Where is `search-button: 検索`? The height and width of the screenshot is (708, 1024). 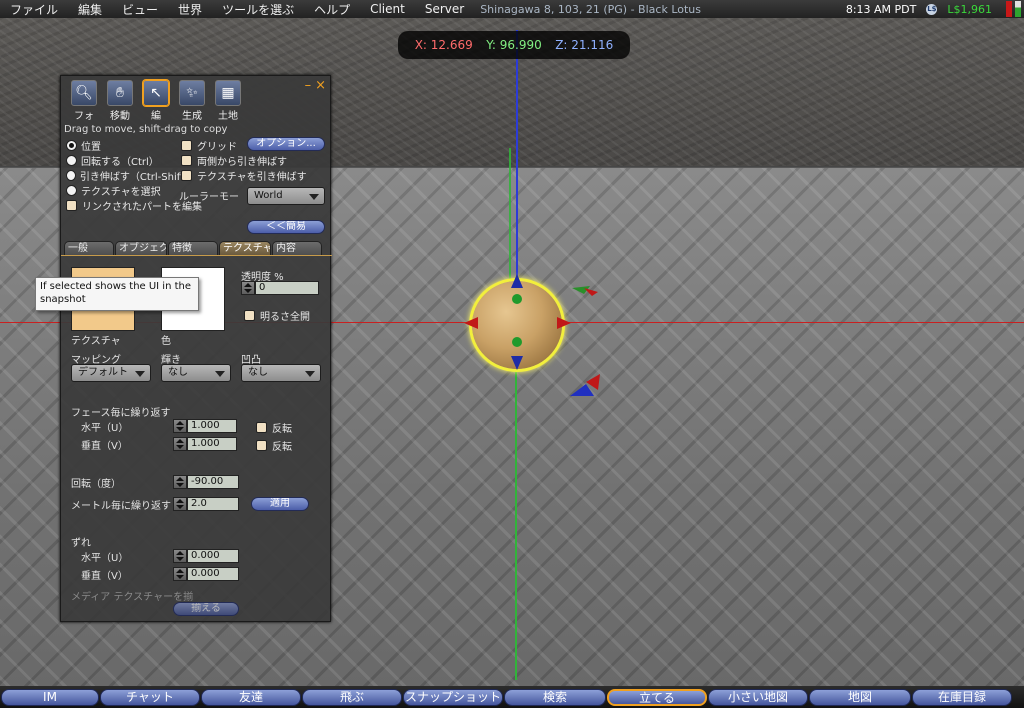 search-button: 検索 is located at coordinates (555, 697).